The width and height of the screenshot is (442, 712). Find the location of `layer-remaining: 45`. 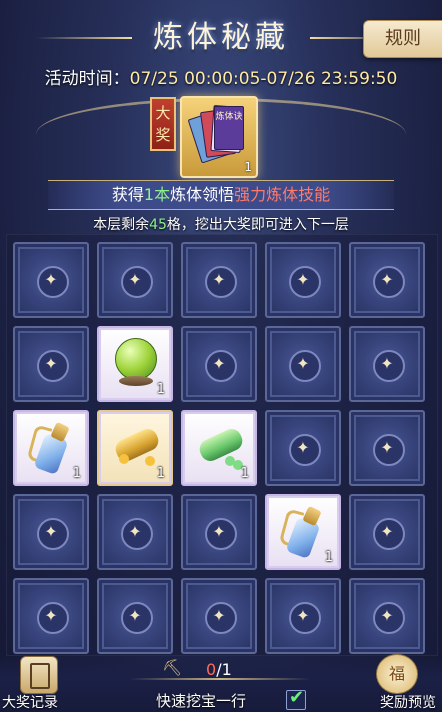

layer-remaining: 45 is located at coordinates (158, 225).